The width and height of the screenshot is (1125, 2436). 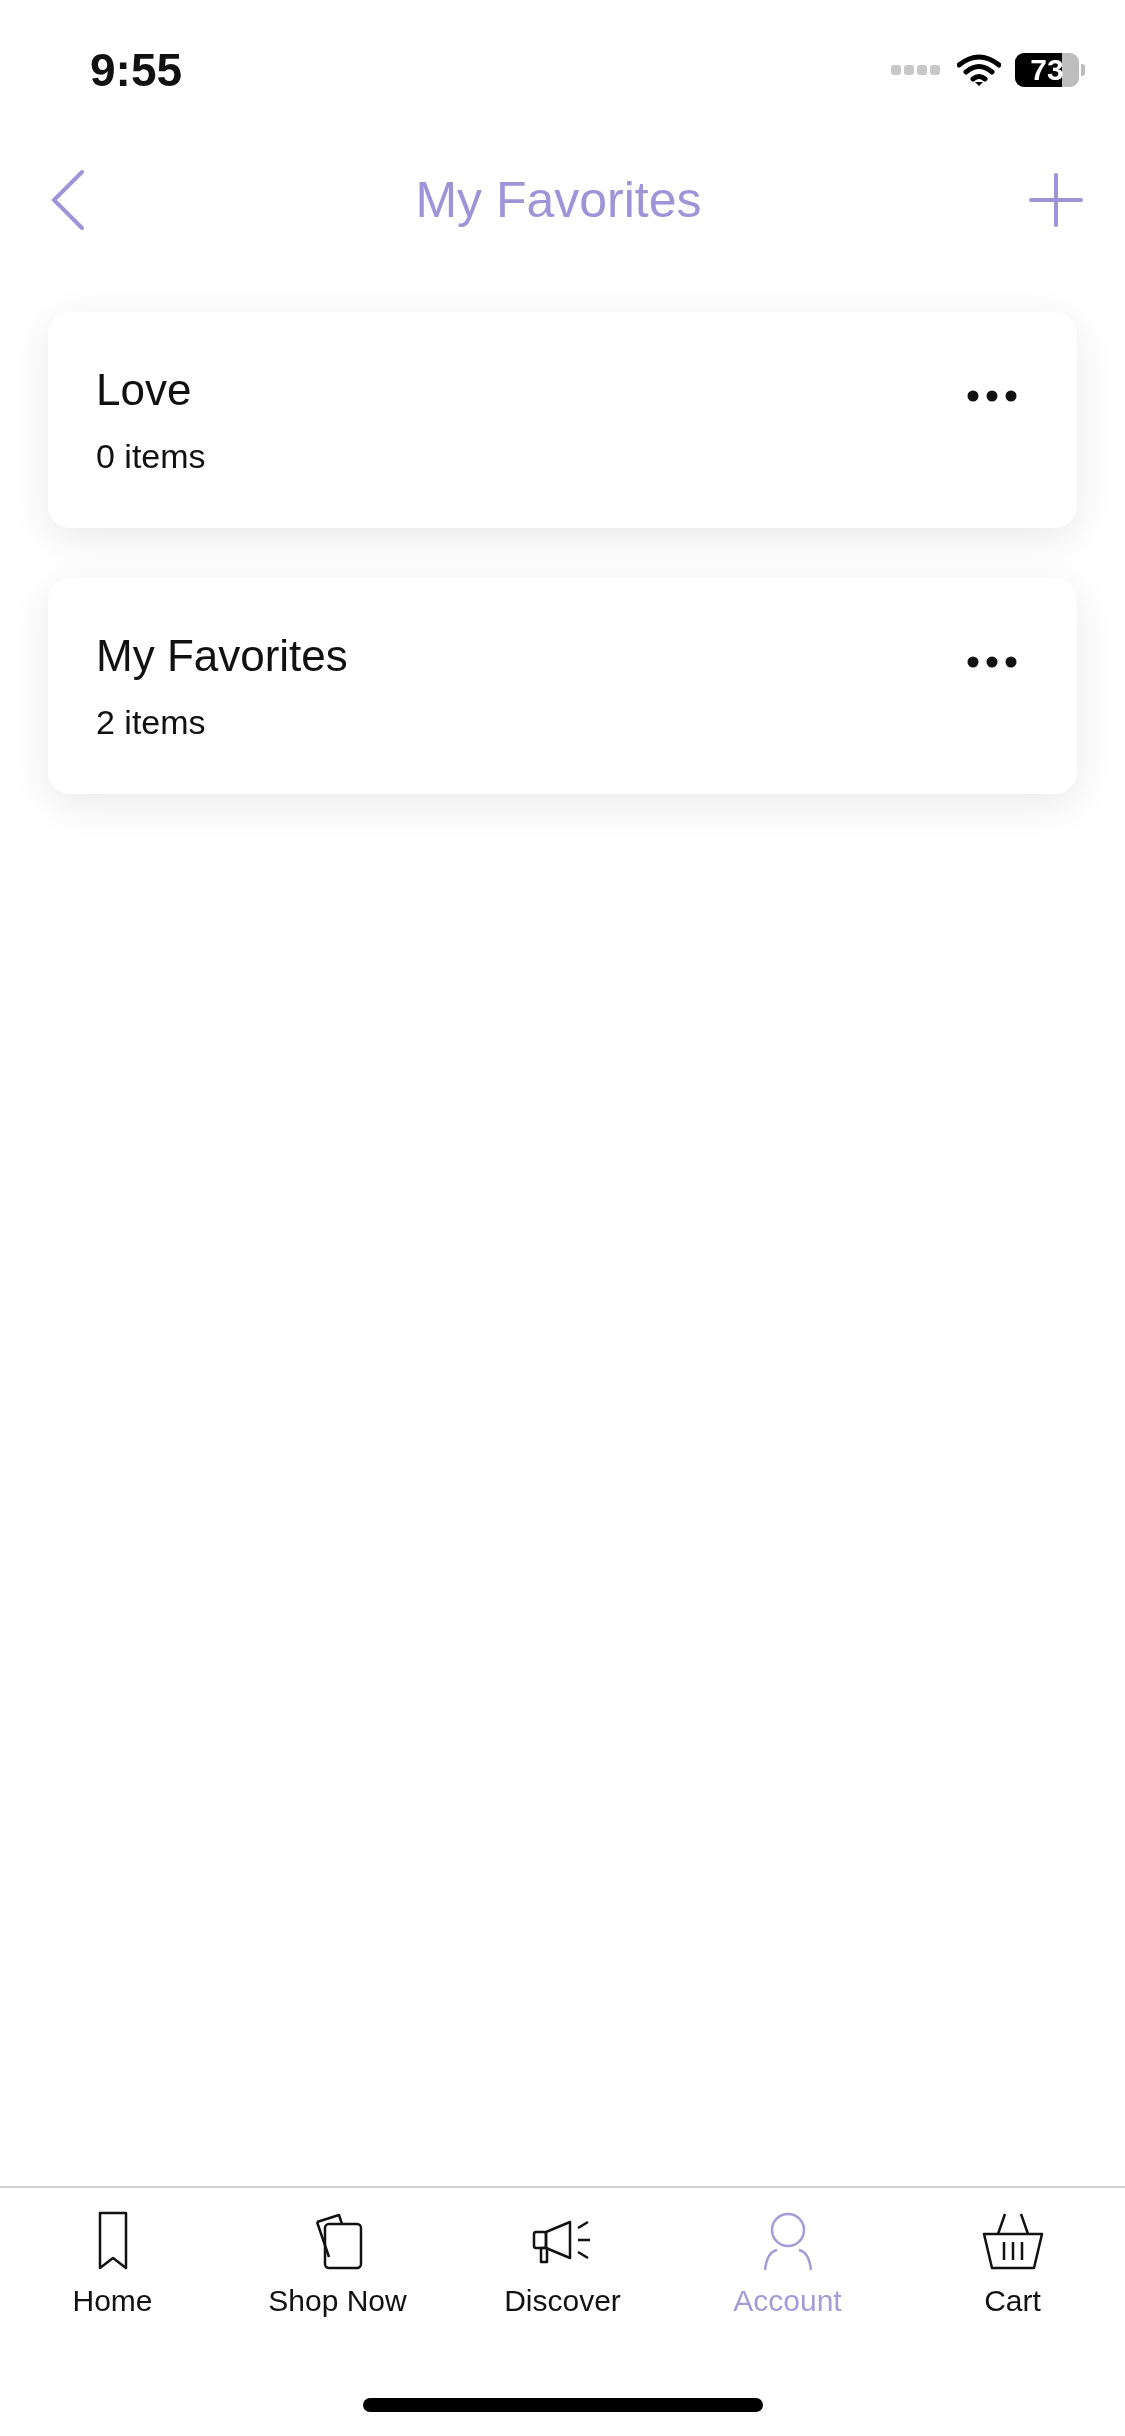 What do you see at coordinates (144, 389) in the screenshot?
I see `list-name: Love` at bounding box center [144, 389].